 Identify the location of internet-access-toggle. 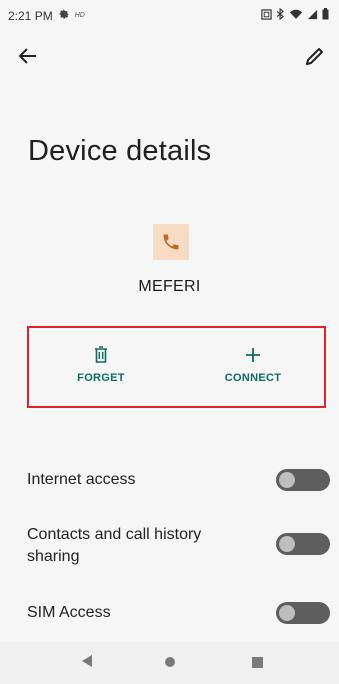
(303, 480).